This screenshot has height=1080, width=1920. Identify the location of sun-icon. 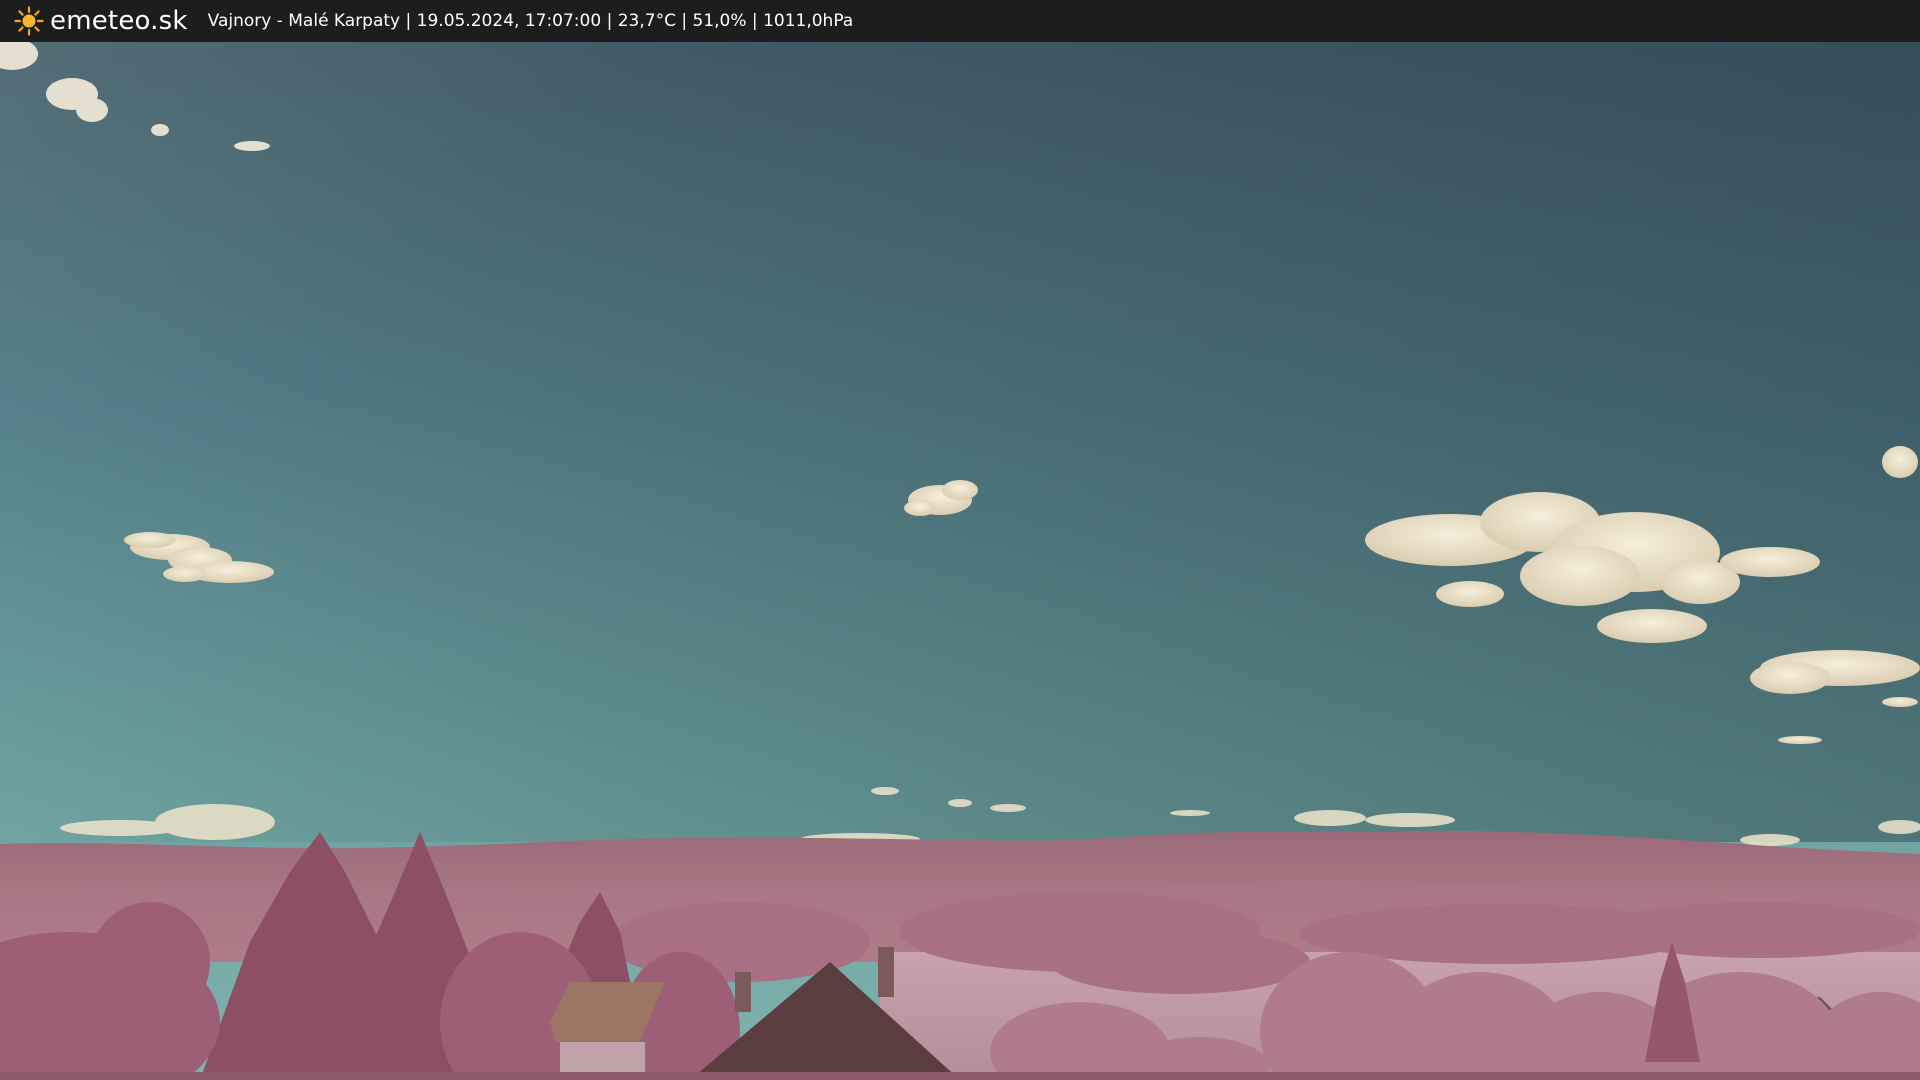
(29, 21).